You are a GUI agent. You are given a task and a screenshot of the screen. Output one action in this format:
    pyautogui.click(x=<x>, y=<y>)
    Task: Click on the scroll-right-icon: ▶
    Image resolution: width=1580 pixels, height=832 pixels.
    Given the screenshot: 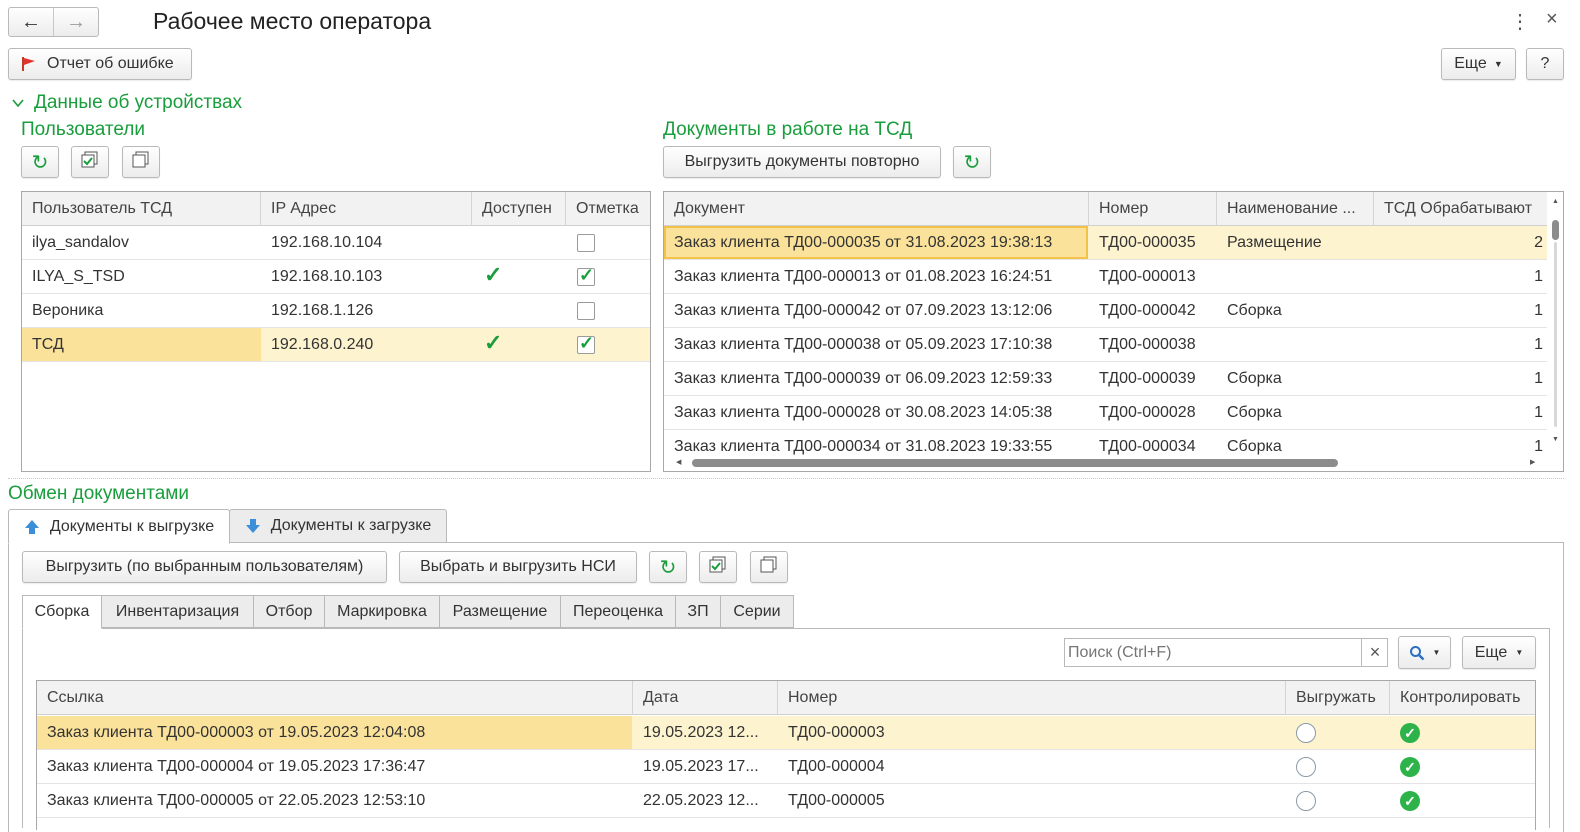 What is the action you would take?
    pyautogui.click(x=1532, y=462)
    